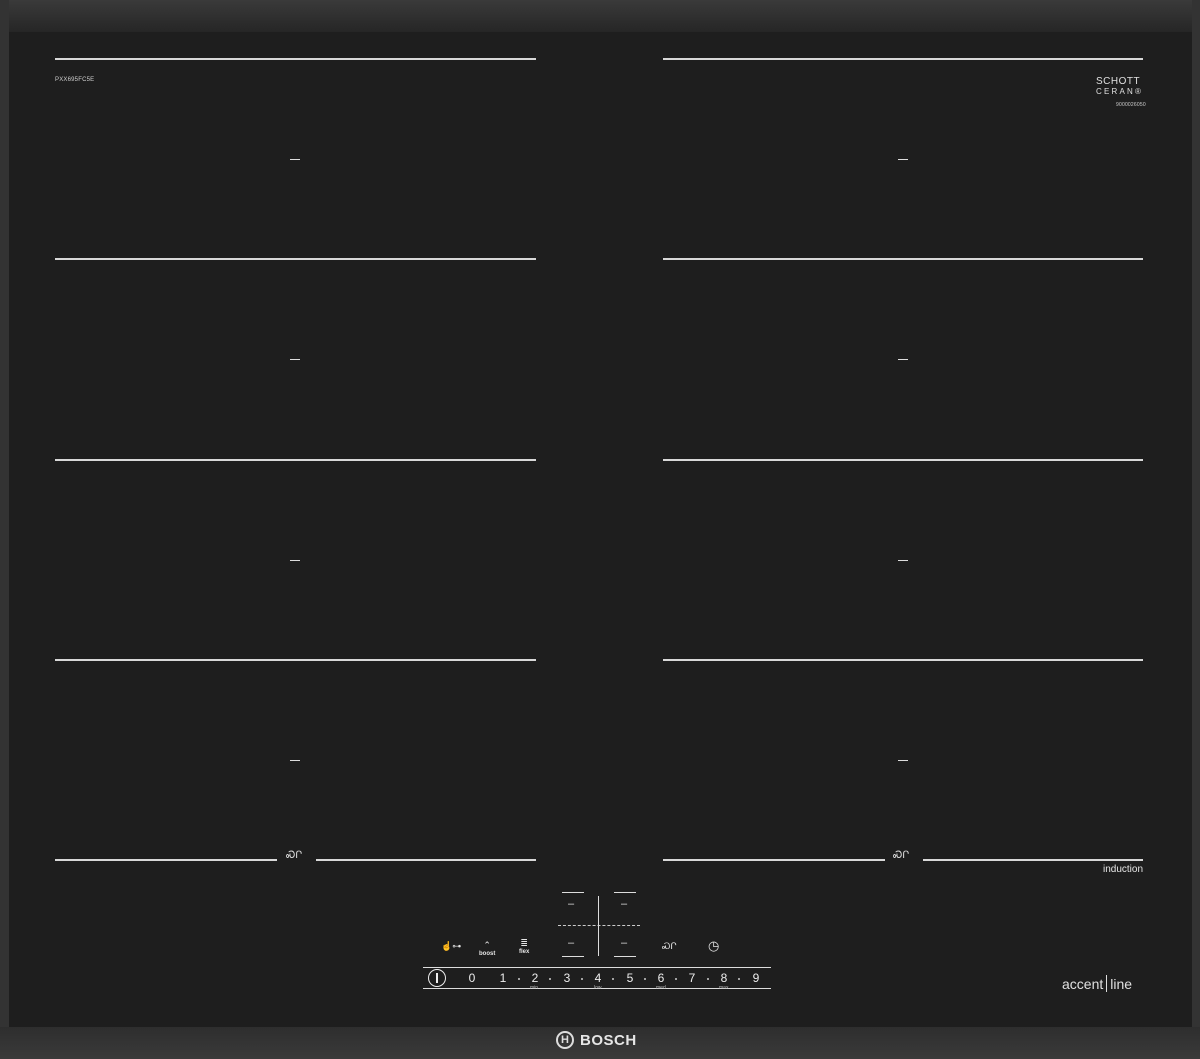  Describe the element at coordinates (597, 967) in the screenshot. I see `slider-top-line` at that location.